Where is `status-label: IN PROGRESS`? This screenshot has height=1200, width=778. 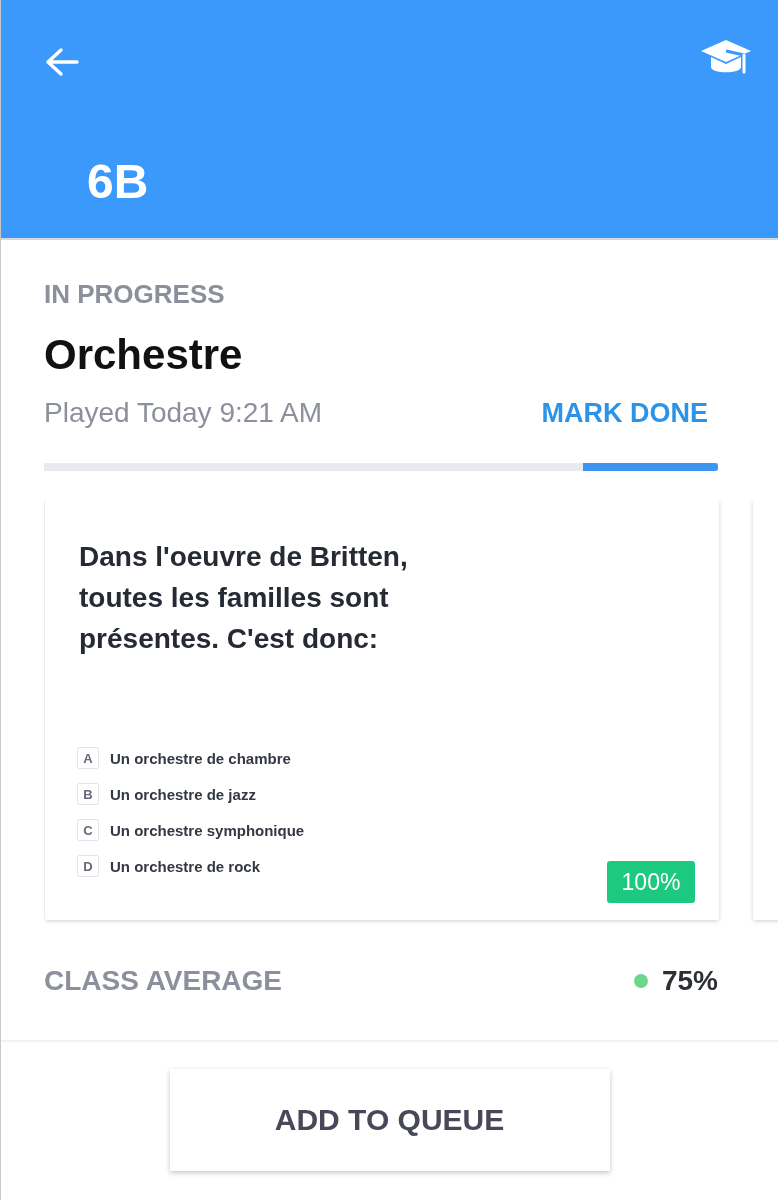 status-label: IN PROGRESS is located at coordinates (134, 294).